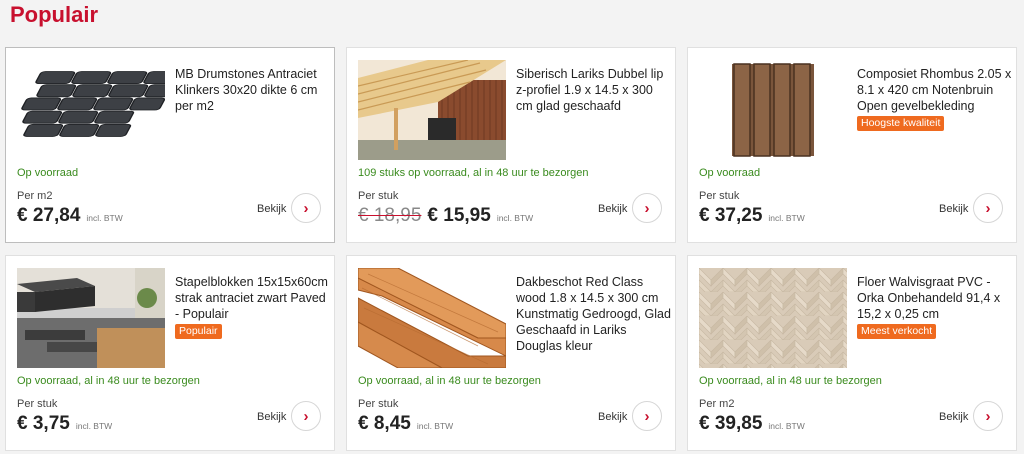  Describe the element at coordinates (49, 215) in the screenshot. I see `price: € 27,84` at that location.